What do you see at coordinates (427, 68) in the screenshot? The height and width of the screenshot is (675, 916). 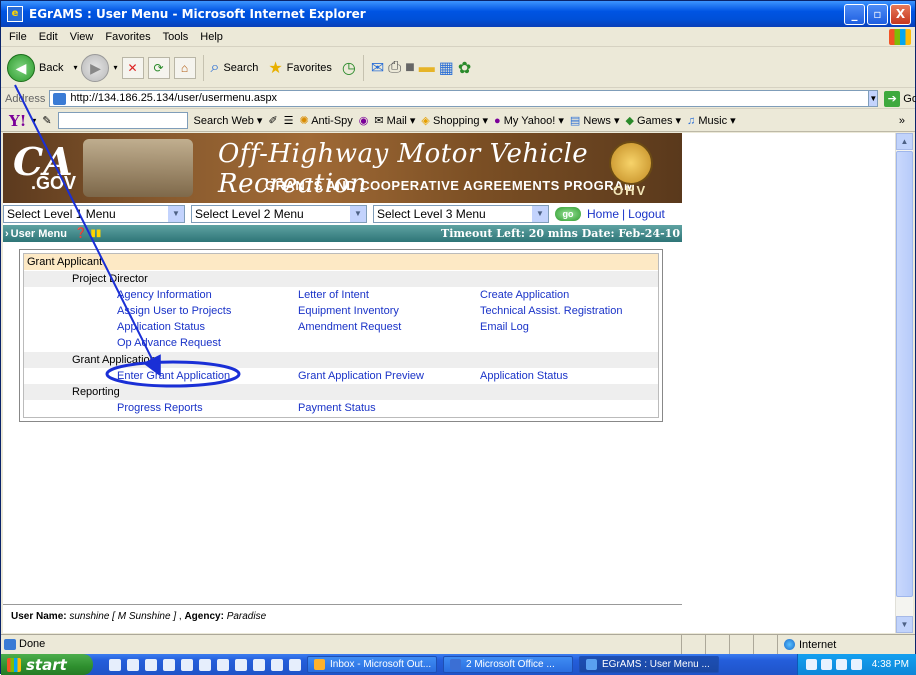 I see `folder-icon: ▬` at bounding box center [427, 68].